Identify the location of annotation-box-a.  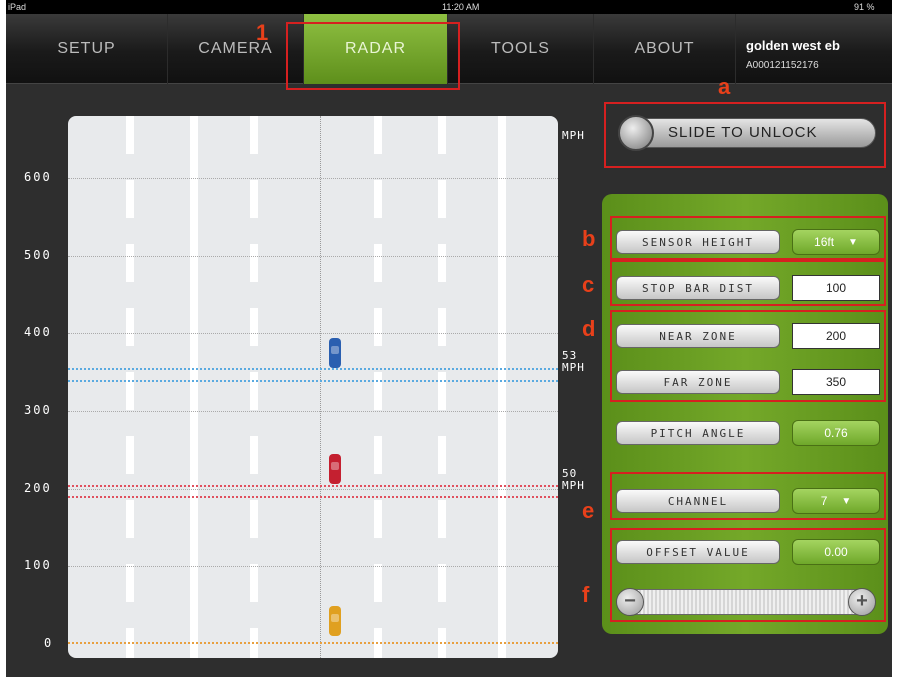
(745, 135).